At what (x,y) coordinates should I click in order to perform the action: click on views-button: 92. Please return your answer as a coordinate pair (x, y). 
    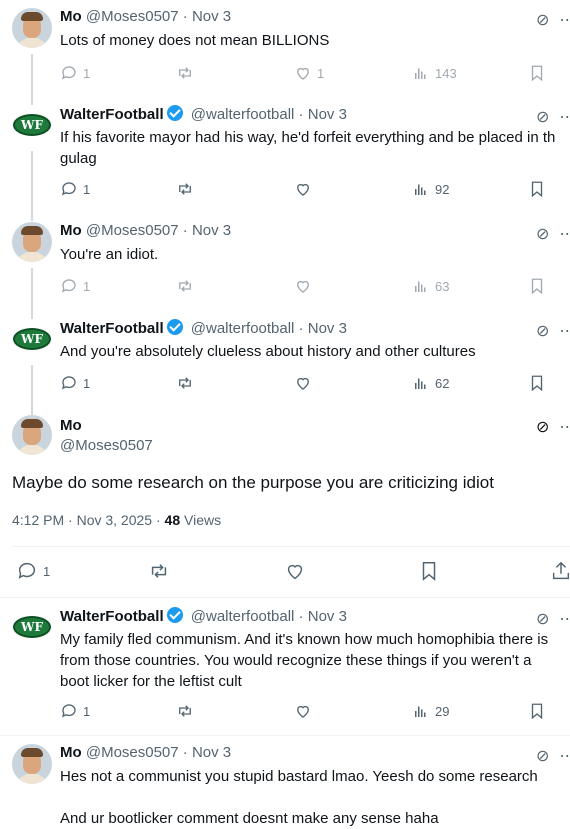
    Looking at the image, I should click on (430, 189).